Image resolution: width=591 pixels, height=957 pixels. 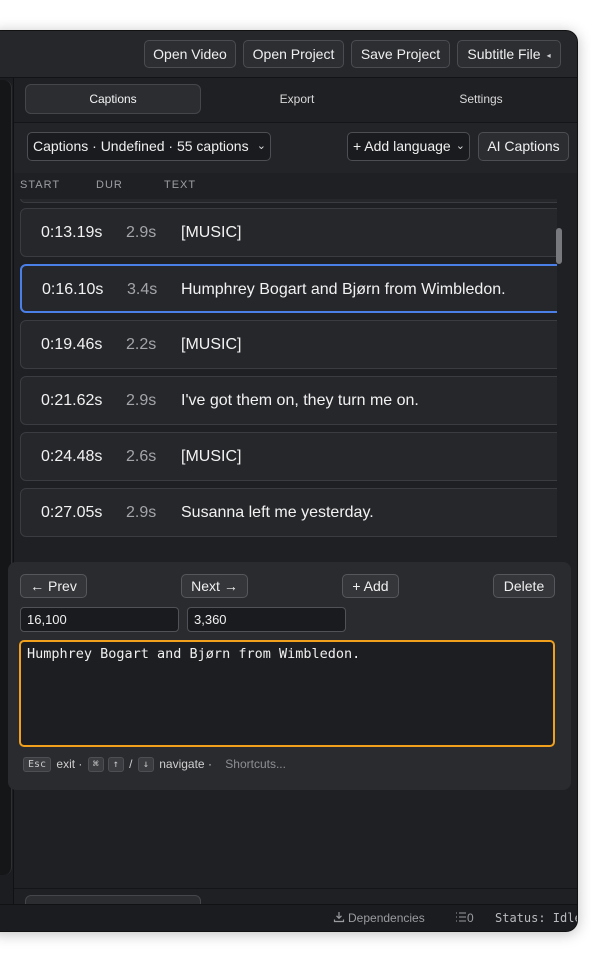 I want to click on caption-start: 0:19.46s, so click(x=72, y=344).